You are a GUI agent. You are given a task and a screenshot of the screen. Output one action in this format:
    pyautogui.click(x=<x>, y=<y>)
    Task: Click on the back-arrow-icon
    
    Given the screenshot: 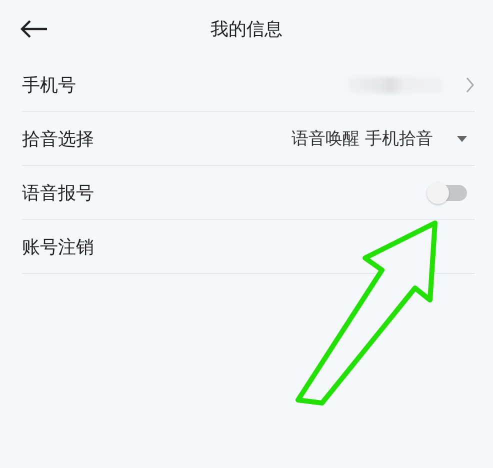 What is the action you would take?
    pyautogui.click(x=34, y=29)
    